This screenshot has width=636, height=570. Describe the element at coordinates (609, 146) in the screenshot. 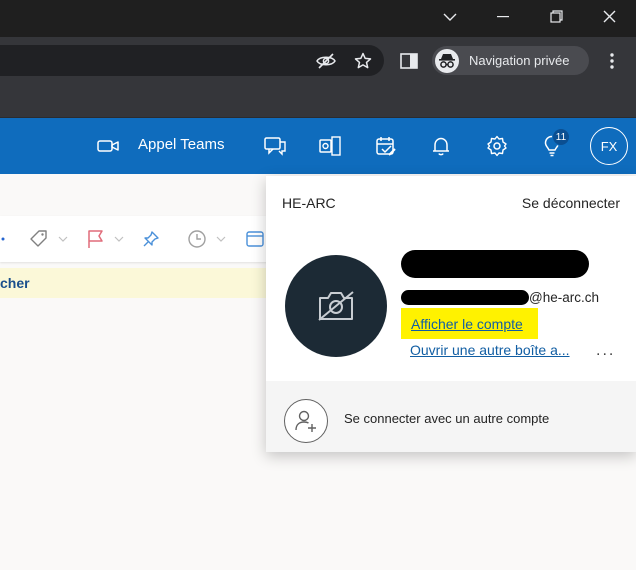

I see `account-avatar-button: FX` at that location.